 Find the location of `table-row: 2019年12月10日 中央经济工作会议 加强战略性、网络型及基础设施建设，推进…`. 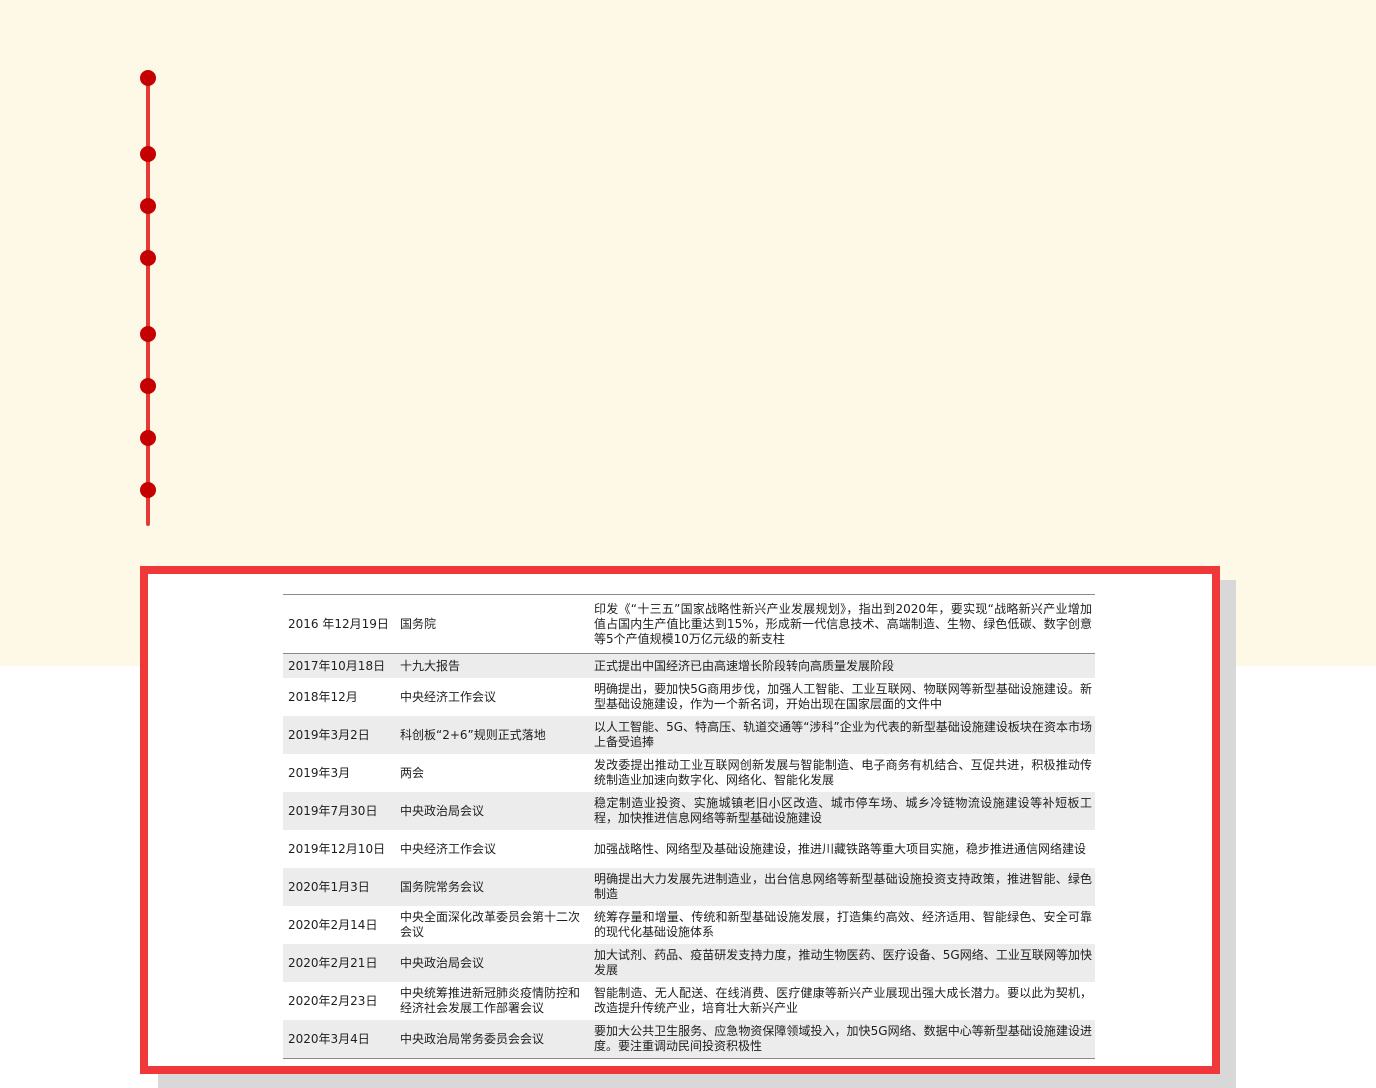

table-row: 2019年12月10日 中央经济工作会议 加强战略性、网络型及基础设施建设，推进… is located at coordinates (689, 849).